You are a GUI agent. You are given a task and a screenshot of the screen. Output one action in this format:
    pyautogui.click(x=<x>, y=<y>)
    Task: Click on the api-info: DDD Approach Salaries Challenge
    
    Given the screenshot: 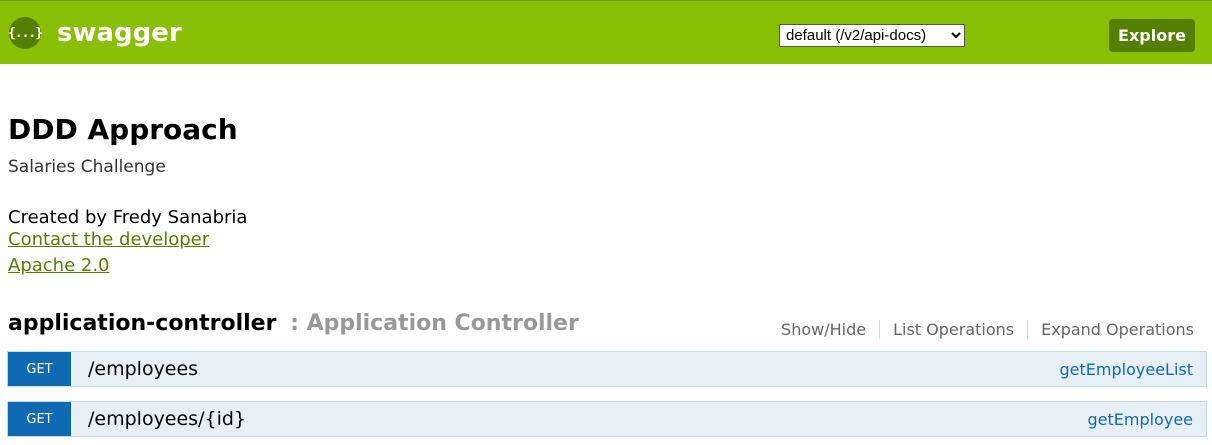 What is the action you would take?
    pyautogui.click(x=123, y=143)
    